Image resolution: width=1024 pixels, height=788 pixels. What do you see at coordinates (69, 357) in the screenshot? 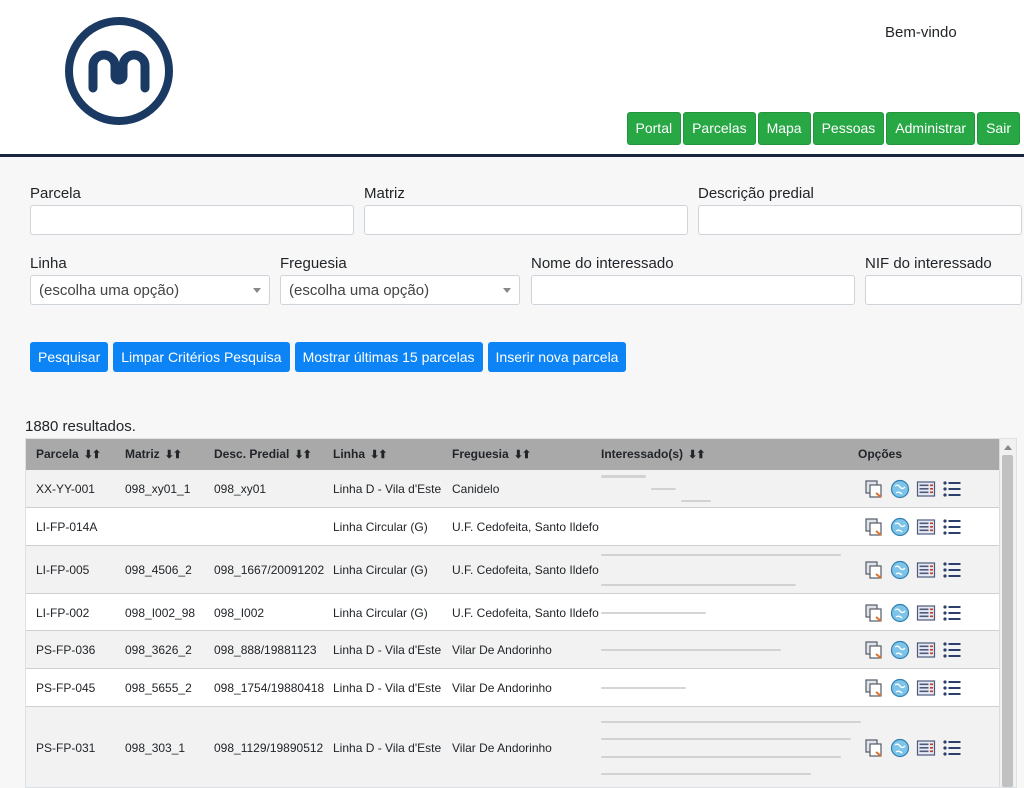
I see `search-button: Pesquisar` at bounding box center [69, 357].